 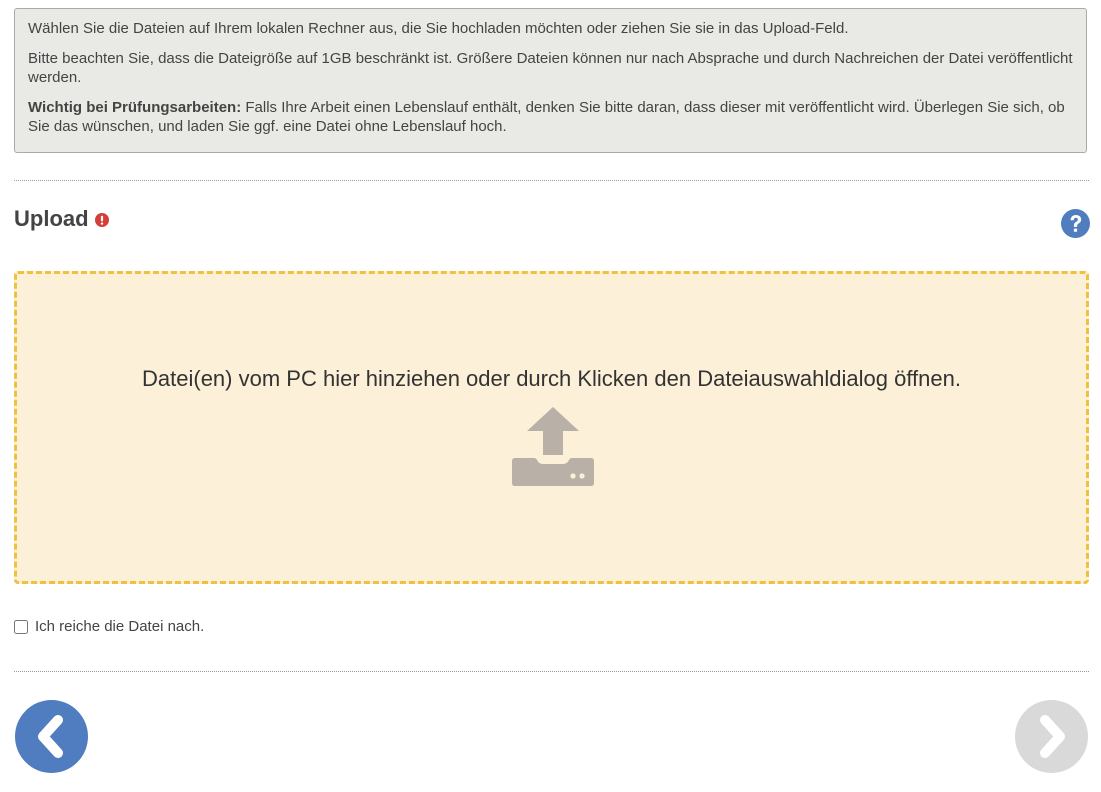 I want to click on upload-drive-icon, so click(x=553, y=446).